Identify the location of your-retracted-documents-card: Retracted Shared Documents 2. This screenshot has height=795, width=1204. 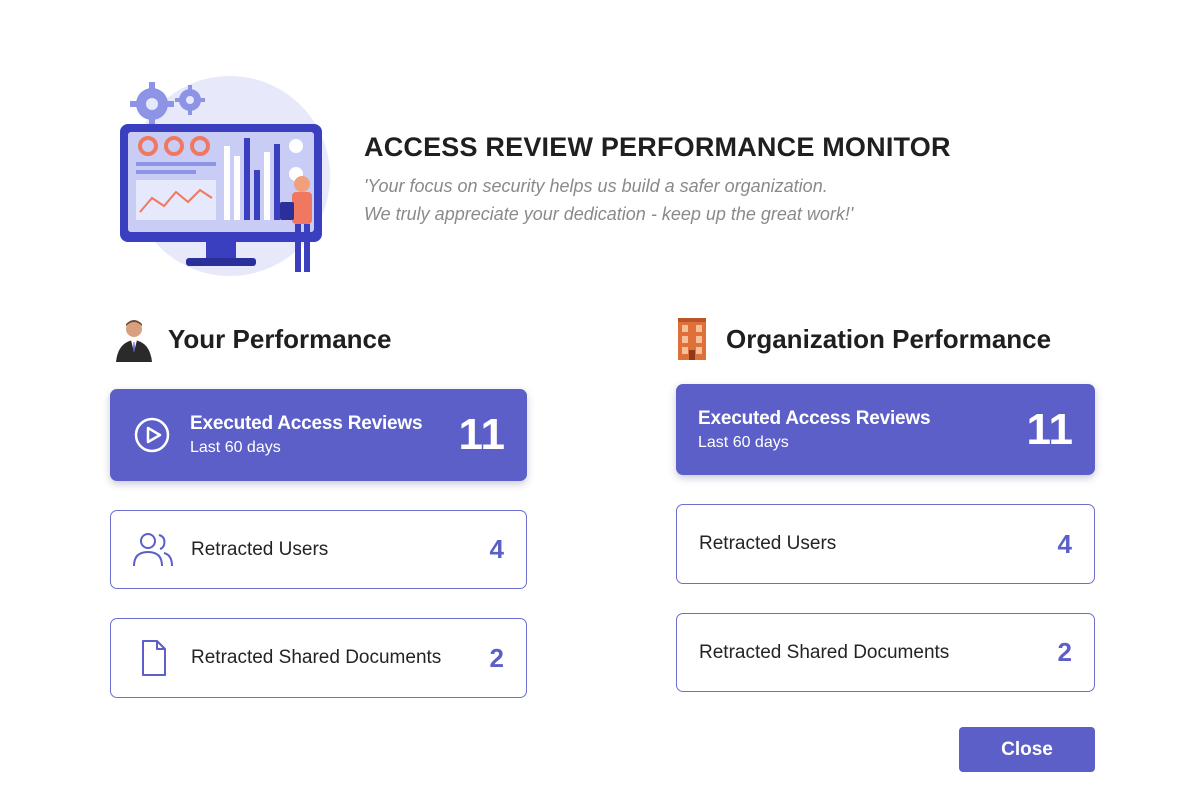
(318, 658).